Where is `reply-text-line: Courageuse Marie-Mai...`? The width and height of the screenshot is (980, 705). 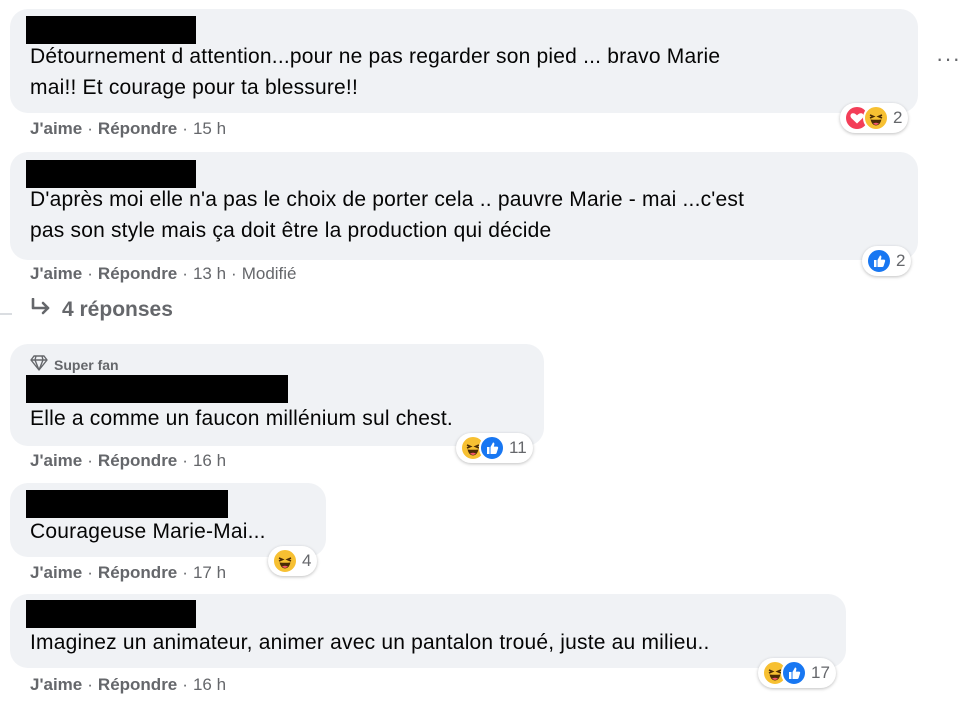
reply-text-line: Courageuse Marie-Mai... is located at coordinates (148, 531).